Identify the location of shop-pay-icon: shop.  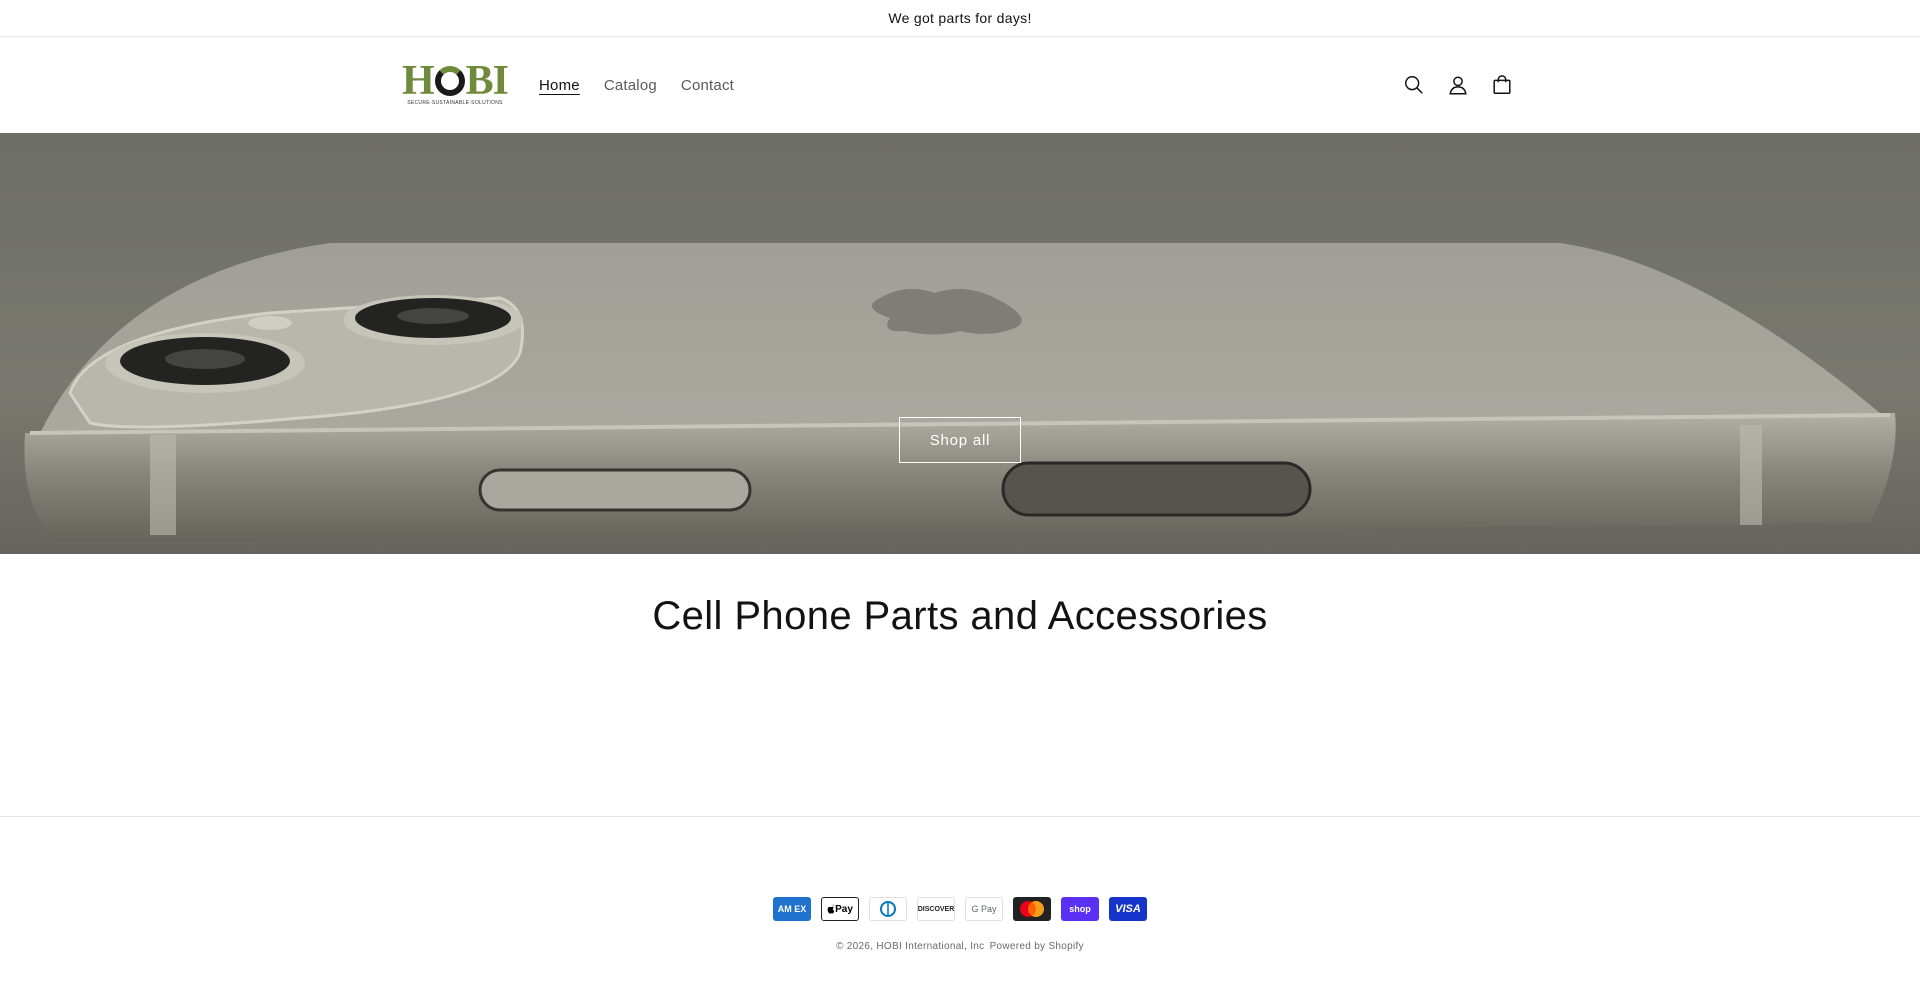
(1080, 909).